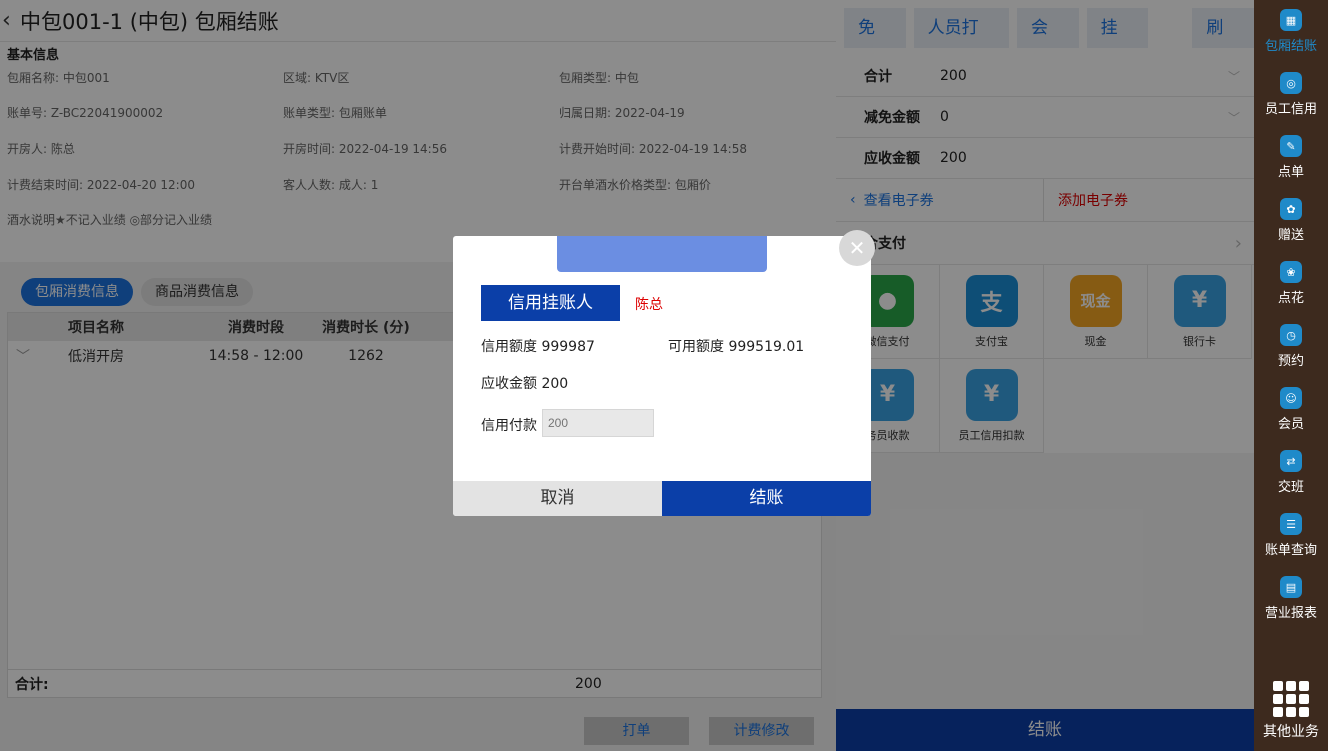 The image size is (1328, 751). Describe the element at coordinates (1290, 361) in the screenshot. I see `nav-label: 预约` at that location.